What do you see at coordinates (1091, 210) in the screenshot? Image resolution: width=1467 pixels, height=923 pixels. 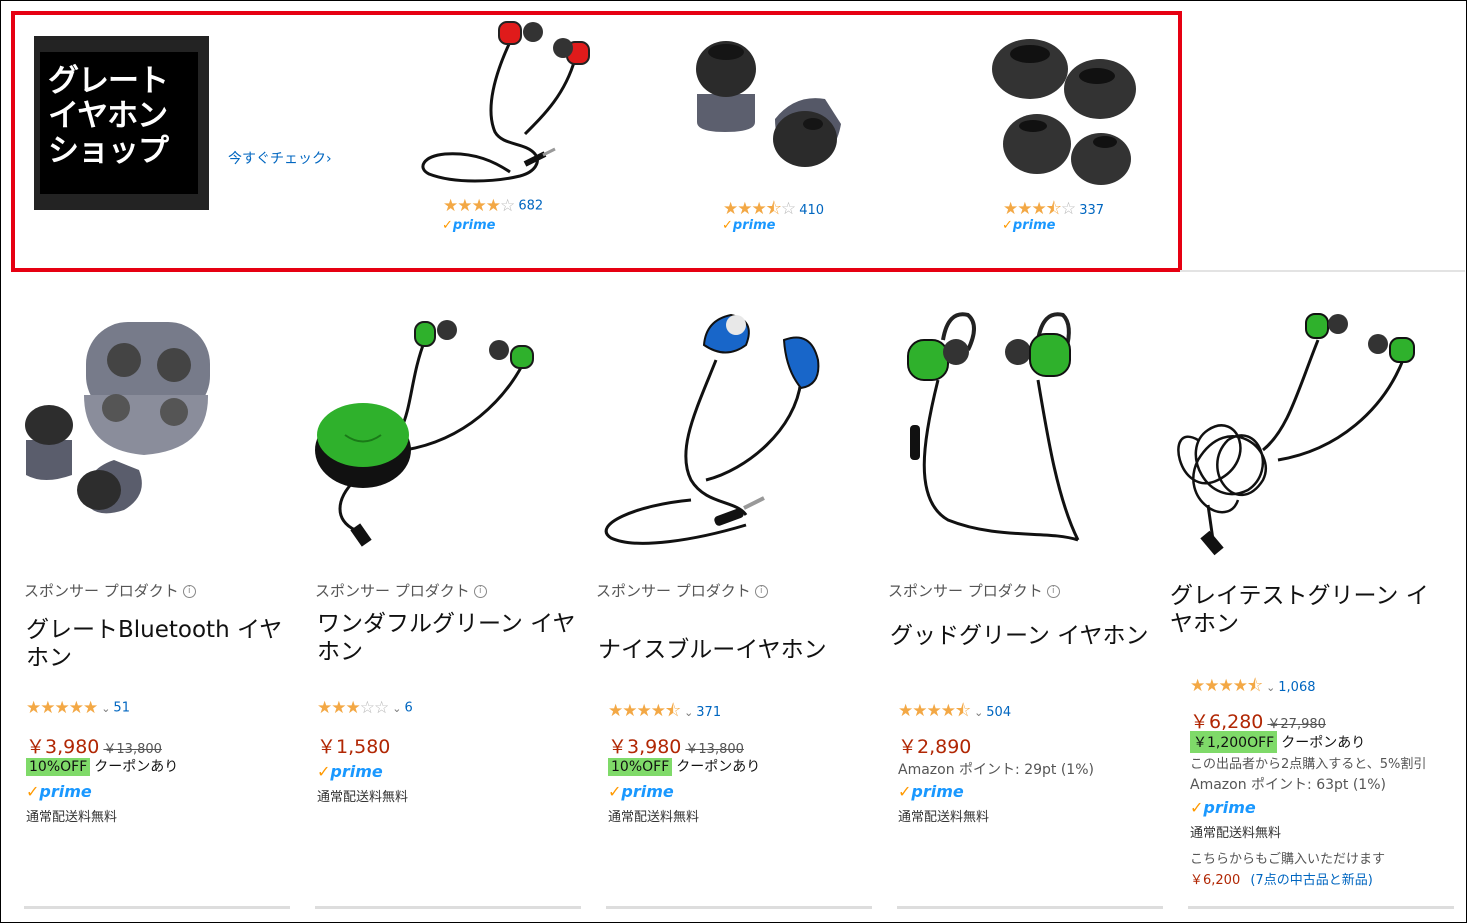 I see `review-count: 337` at bounding box center [1091, 210].